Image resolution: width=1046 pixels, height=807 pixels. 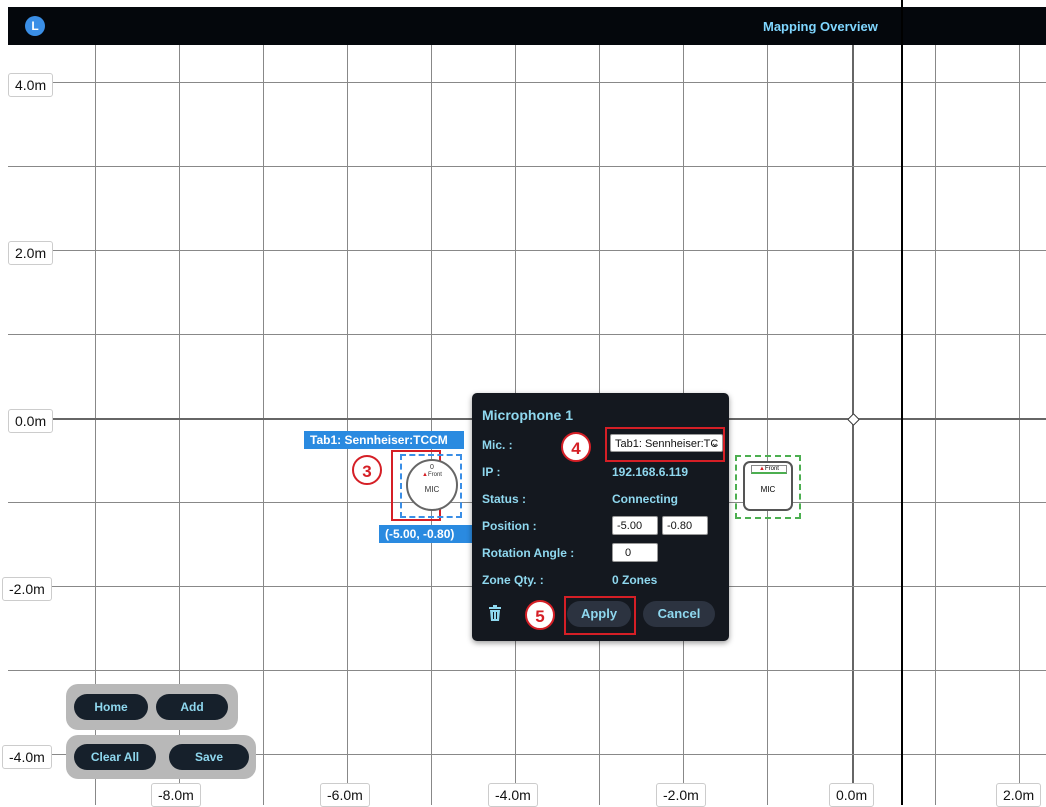 What do you see at coordinates (111, 707) in the screenshot?
I see `home-button: Home` at bounding box center [111, 707].